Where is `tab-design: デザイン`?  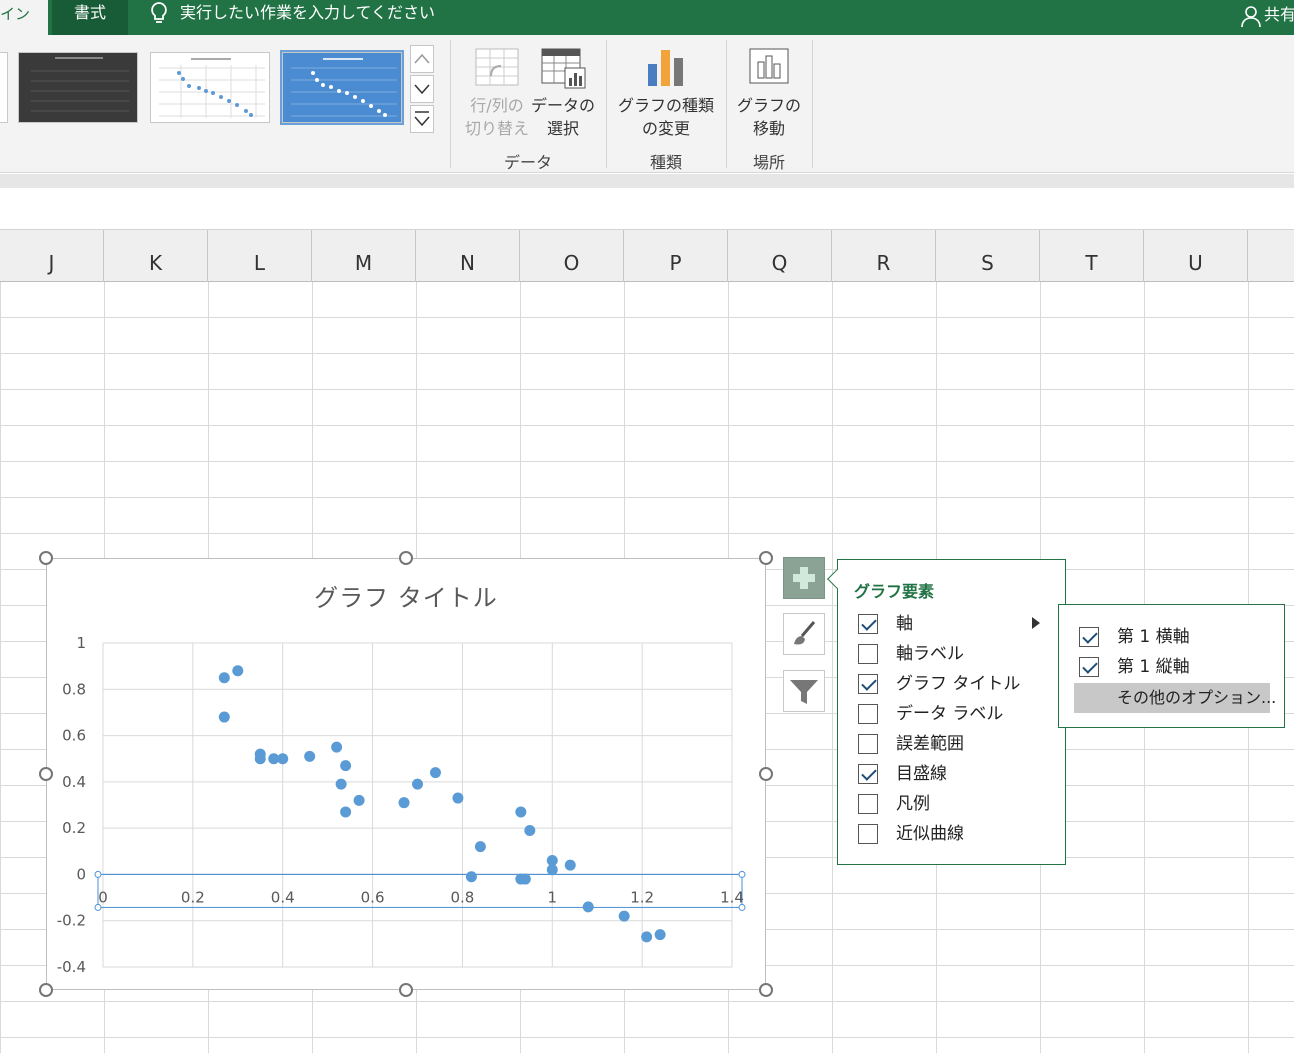 tab-design: デザイン is located at coordinates (24, 17).